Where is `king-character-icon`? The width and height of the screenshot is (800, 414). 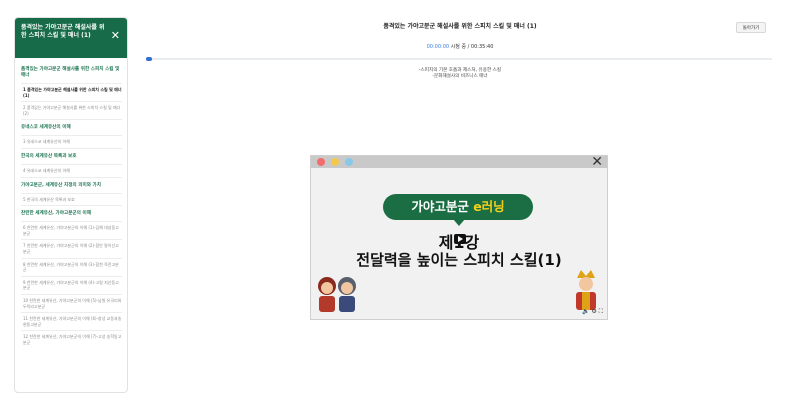 king-character-icon is located at coordinates (586, 290).